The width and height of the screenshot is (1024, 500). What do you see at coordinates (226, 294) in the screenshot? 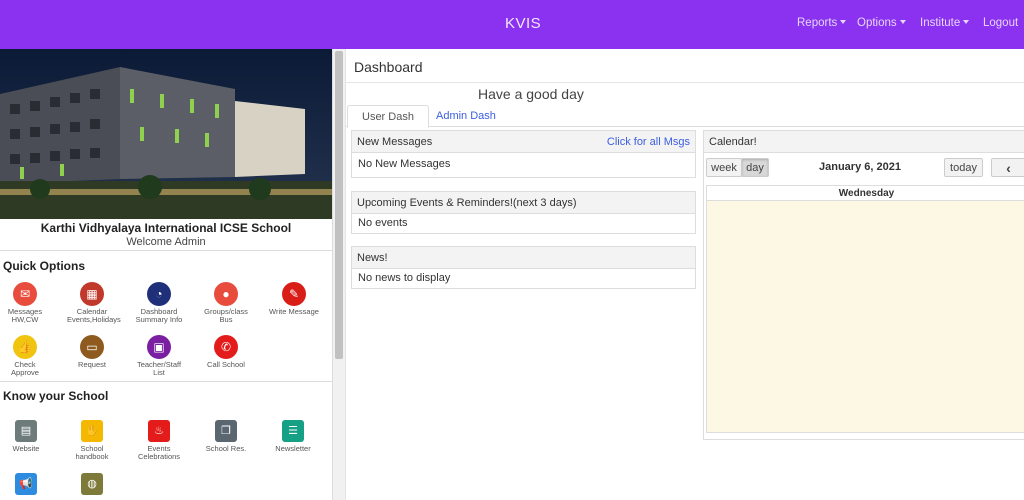
I see `group-icon: ●` at bounding box center [226, 294].